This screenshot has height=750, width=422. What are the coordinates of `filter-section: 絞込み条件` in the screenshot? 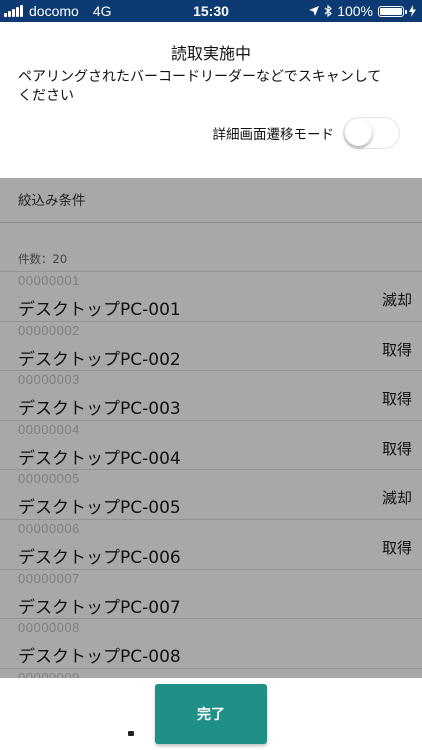 It's located at (211, 200).